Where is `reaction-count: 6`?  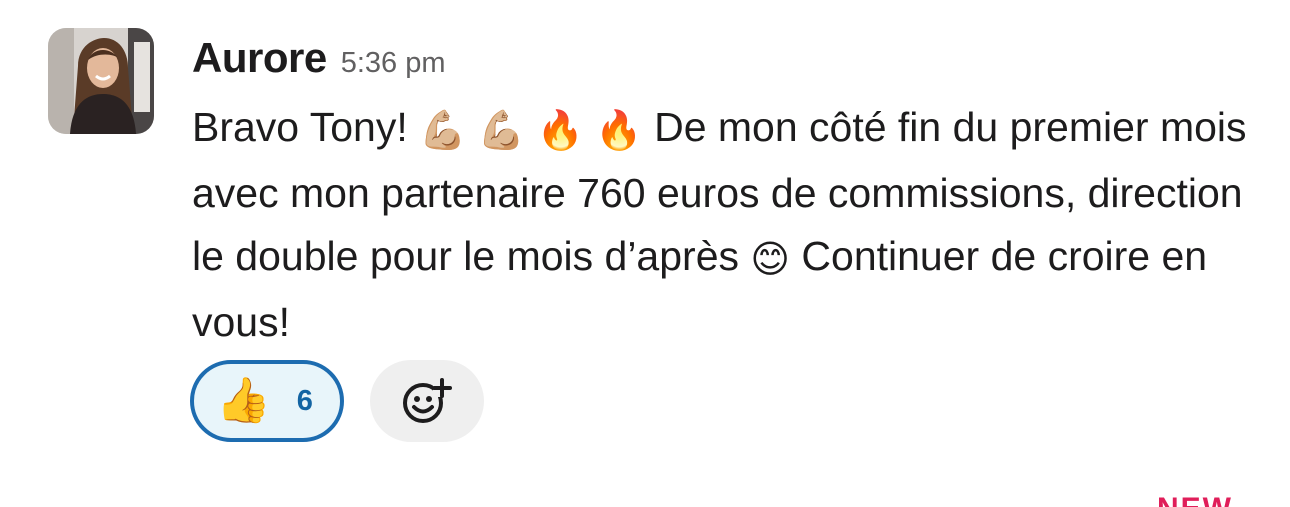 reaction-count: 6 is located at coordinates (304, 400).